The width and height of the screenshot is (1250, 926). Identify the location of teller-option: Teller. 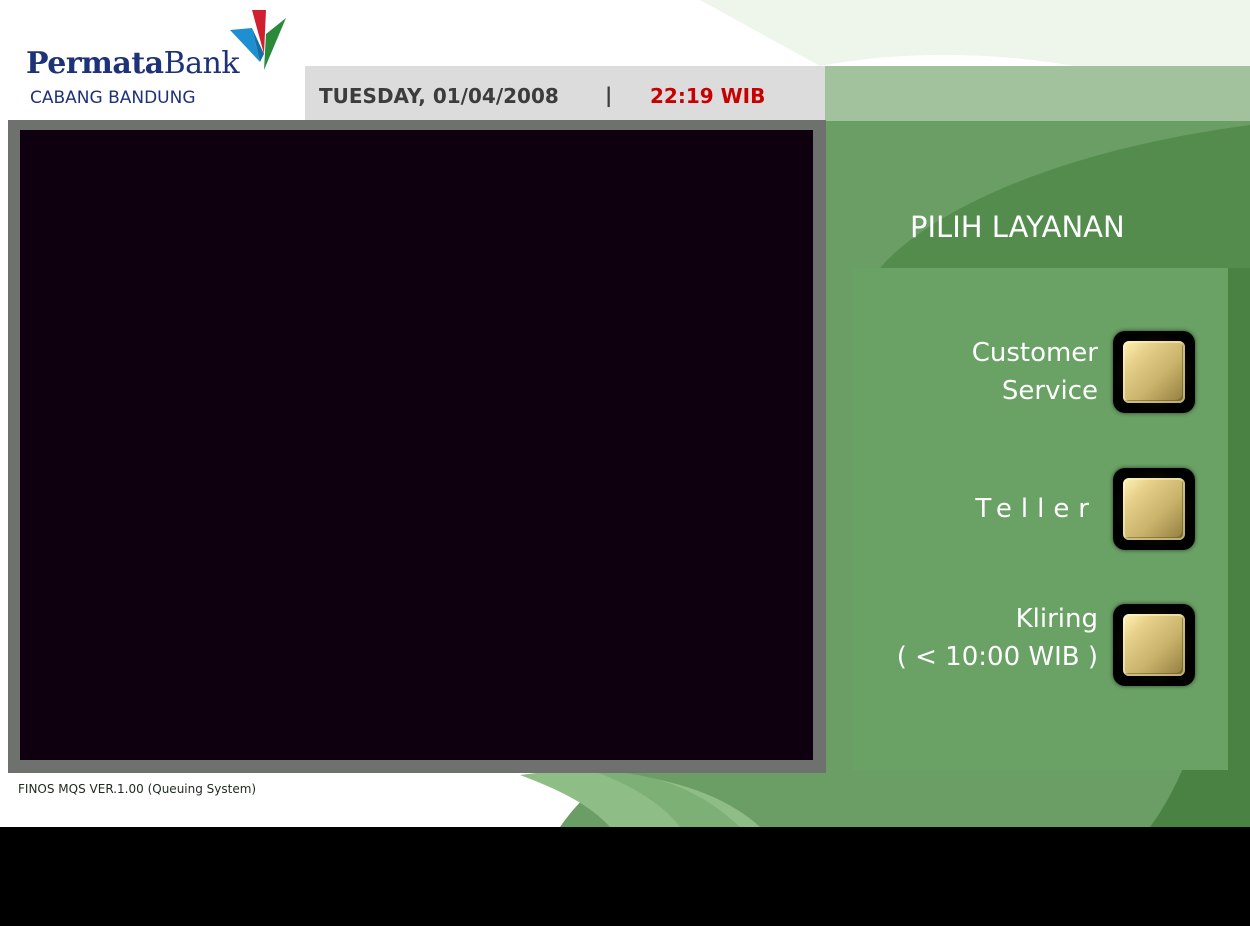
(1040, 513).